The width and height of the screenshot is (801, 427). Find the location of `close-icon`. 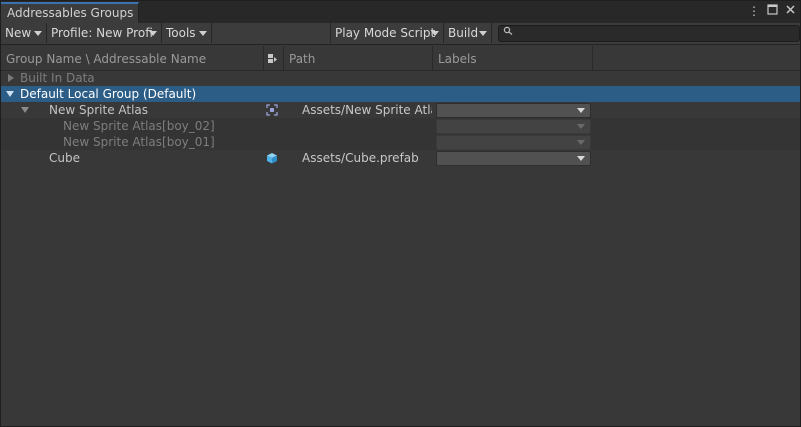

close-icon is located at coordinates (790, 11).